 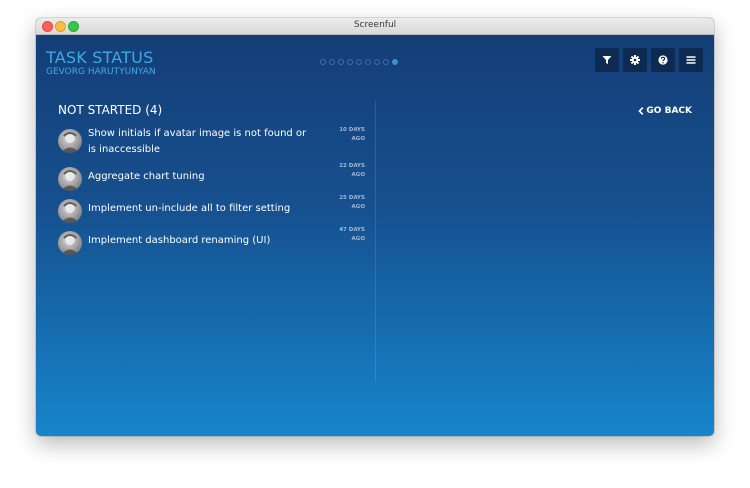 I want to click on task-age: 25 DAYS AGO, so click(x=340, y=203).